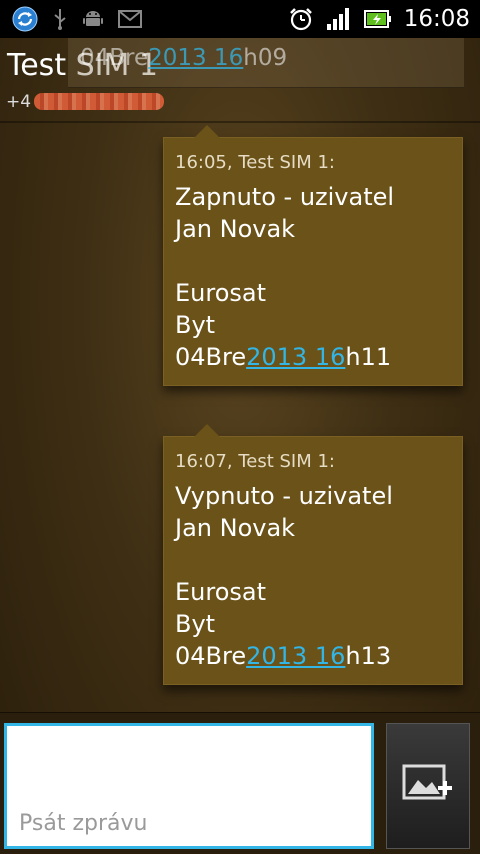  I want to click on attach-button, so click(428, 786).